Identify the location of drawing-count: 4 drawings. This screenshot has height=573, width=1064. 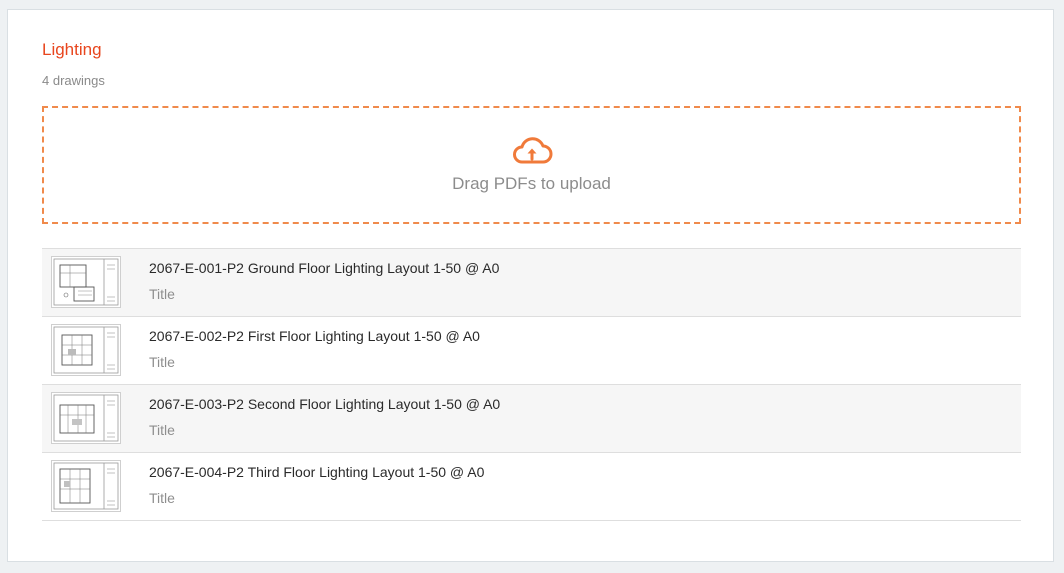
(73, 80).